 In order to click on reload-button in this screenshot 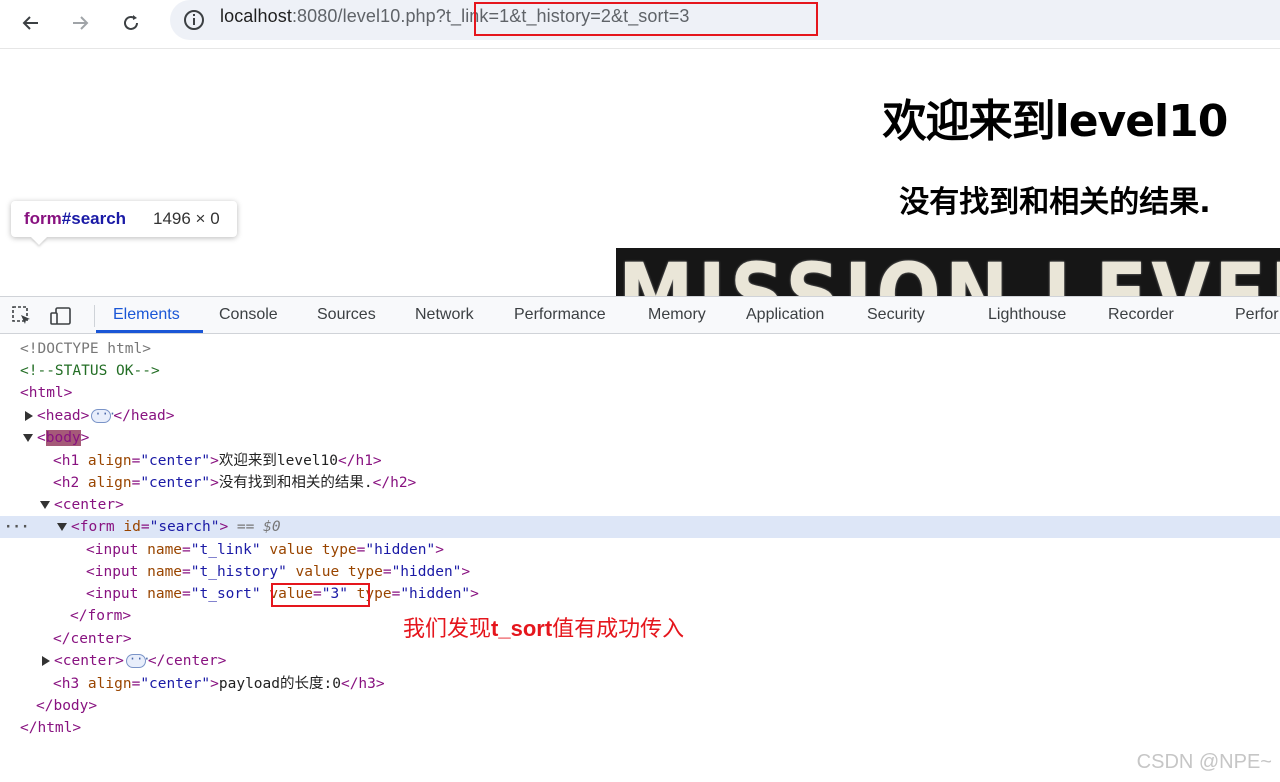, I will do `click(131, 23)`.